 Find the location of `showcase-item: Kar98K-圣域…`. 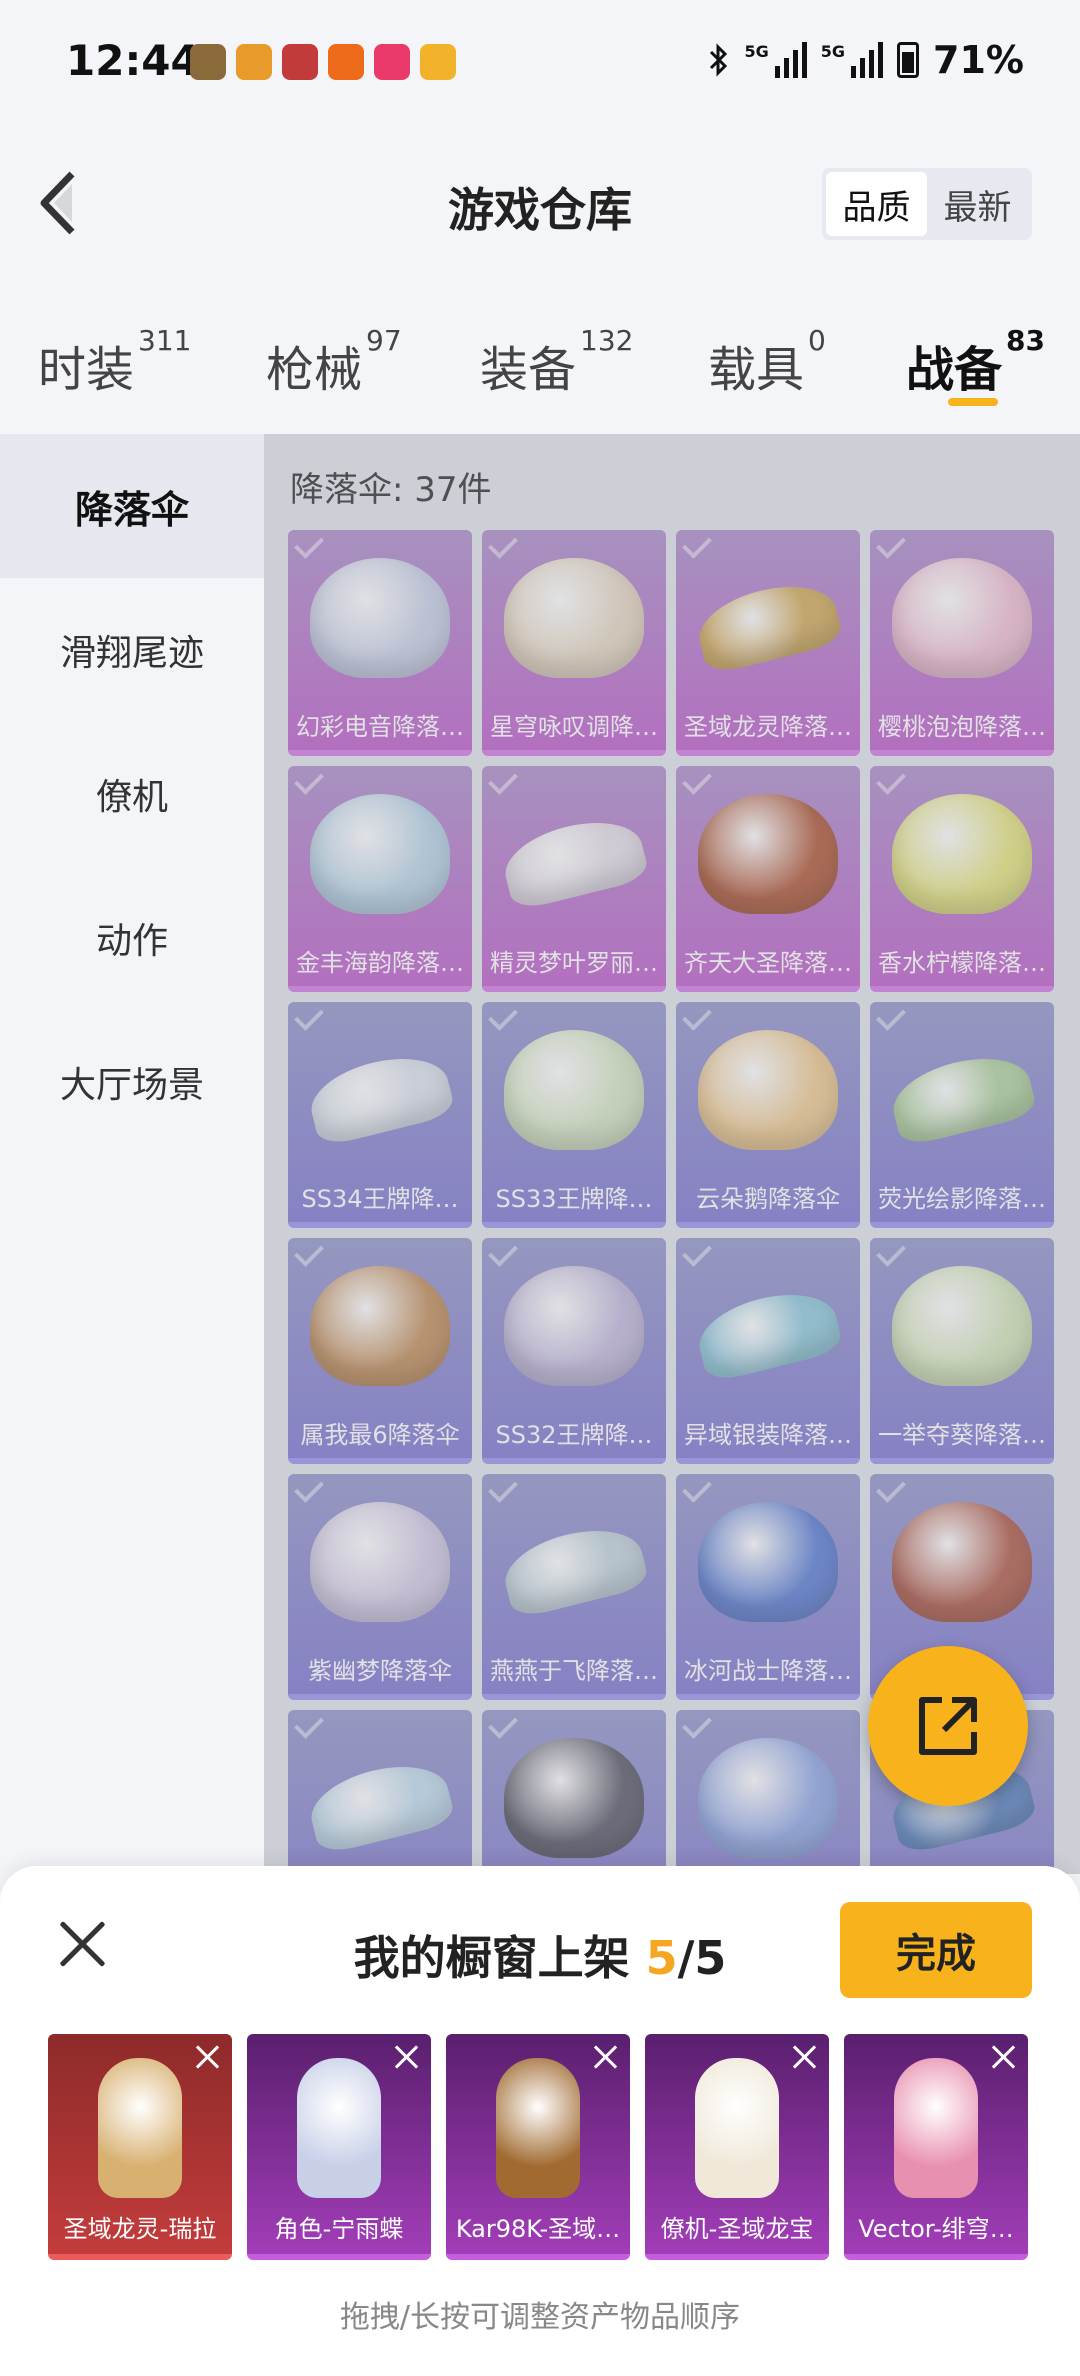

showcase-item: Kar98K-圣域… is located at coordinates (538, 2147).